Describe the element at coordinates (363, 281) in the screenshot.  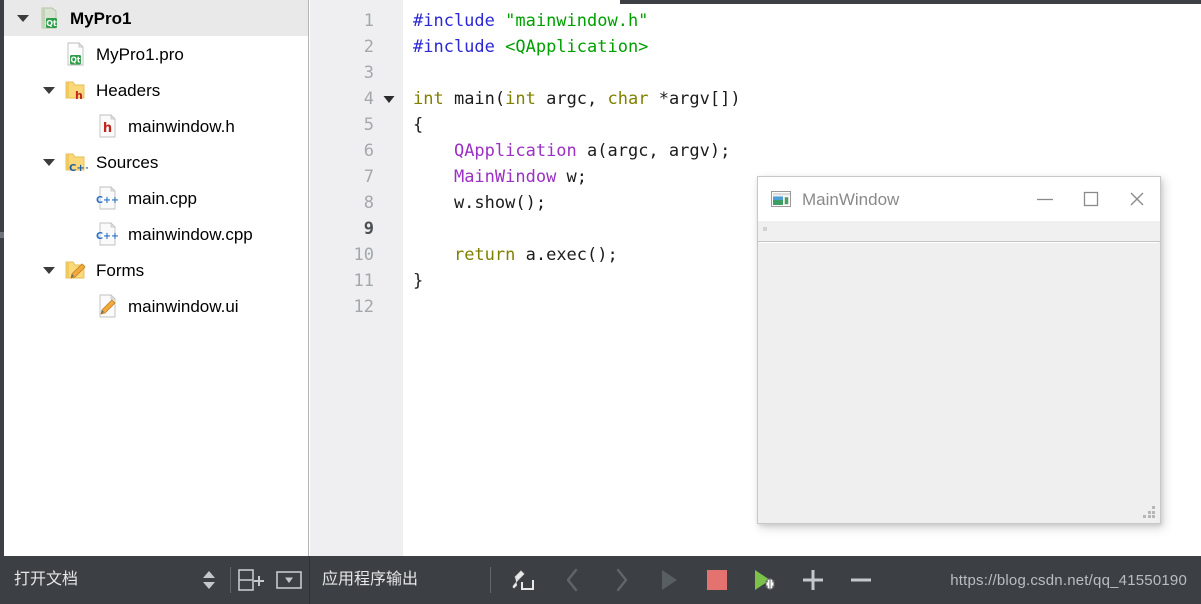
I see `line-number: 11` at that location.